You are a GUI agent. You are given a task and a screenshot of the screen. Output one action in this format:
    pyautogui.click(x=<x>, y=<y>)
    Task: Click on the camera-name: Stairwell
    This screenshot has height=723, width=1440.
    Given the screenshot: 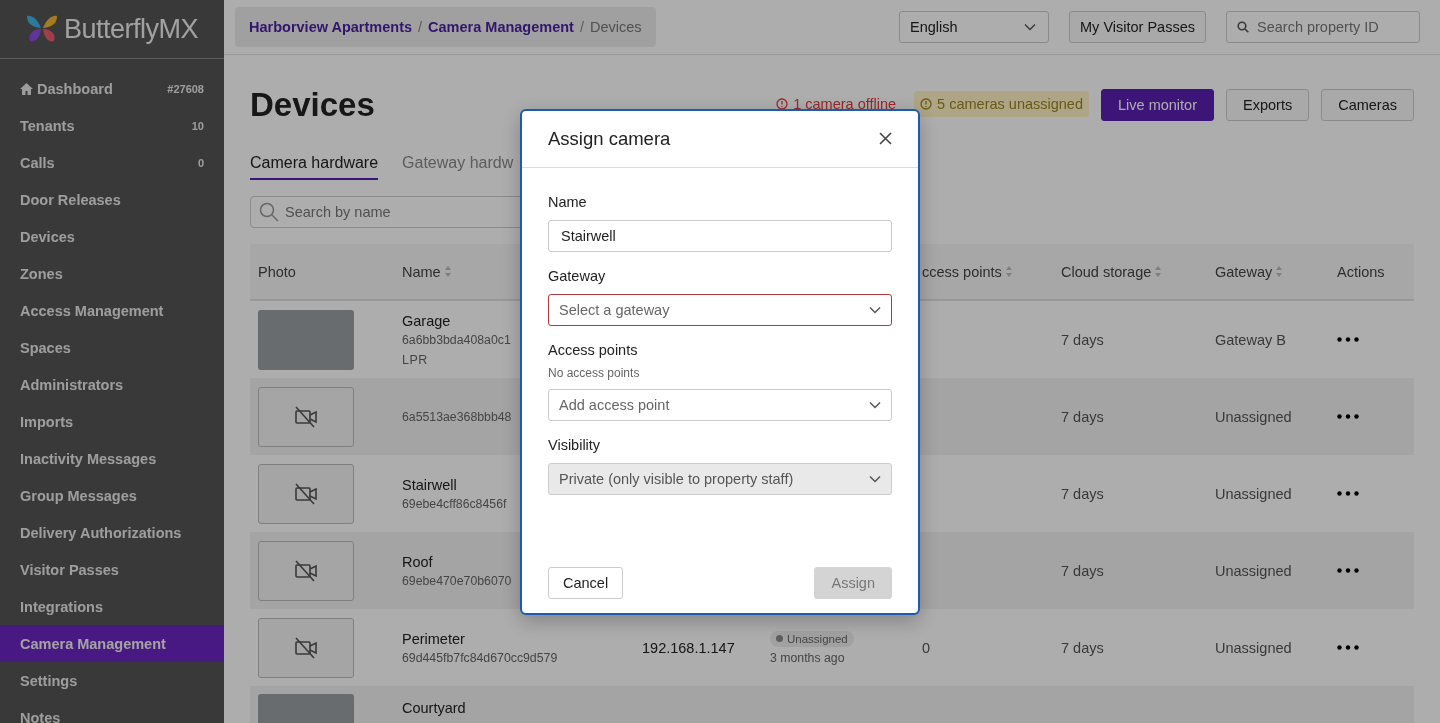 What is the action you would take?
    pyautogui.click(x=429, y=484)
    